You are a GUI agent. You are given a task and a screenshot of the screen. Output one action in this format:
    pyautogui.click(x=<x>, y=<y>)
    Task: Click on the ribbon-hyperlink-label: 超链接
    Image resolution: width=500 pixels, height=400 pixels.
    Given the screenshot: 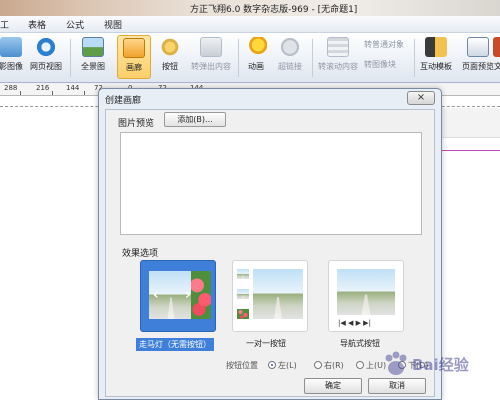 What is the action you would take?
    pyautogui.click(x=290, y=66)
    